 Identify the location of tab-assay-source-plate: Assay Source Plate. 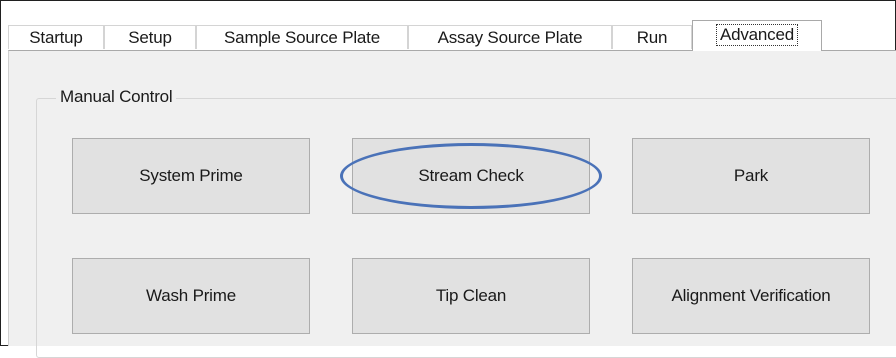
(510, 37).